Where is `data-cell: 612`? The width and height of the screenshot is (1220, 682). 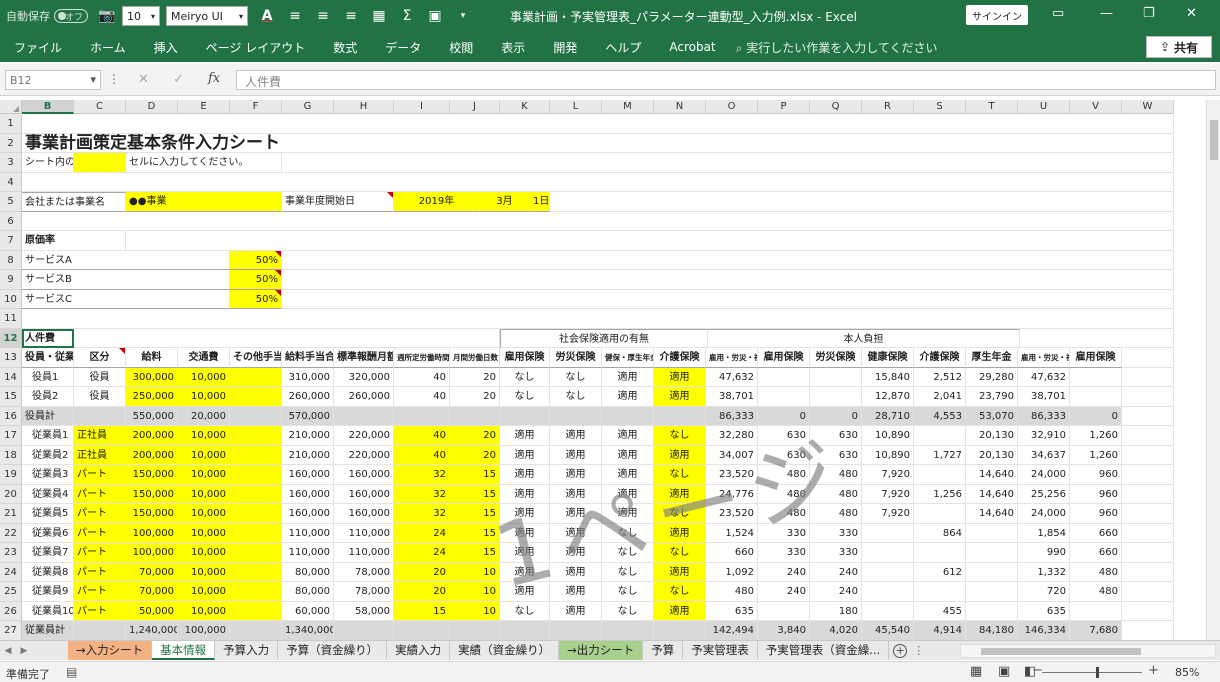 data-cell: 612 is located at coordinates (940, 572).